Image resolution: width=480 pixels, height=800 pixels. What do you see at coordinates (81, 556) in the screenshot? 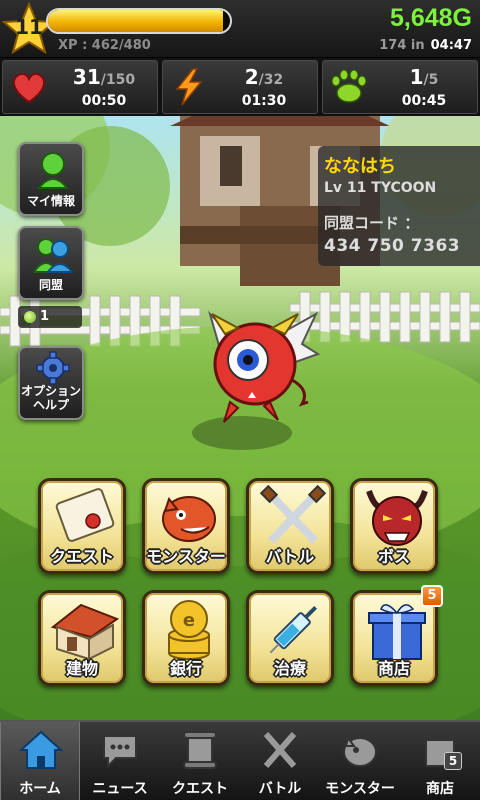
I see `quest-label: クエスト` at bounding box center [81, 556].